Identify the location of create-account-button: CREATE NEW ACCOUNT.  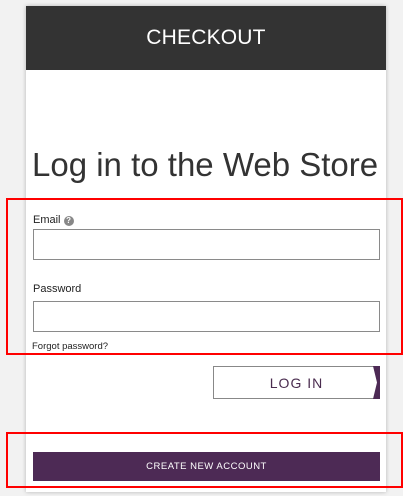
(206, 466).